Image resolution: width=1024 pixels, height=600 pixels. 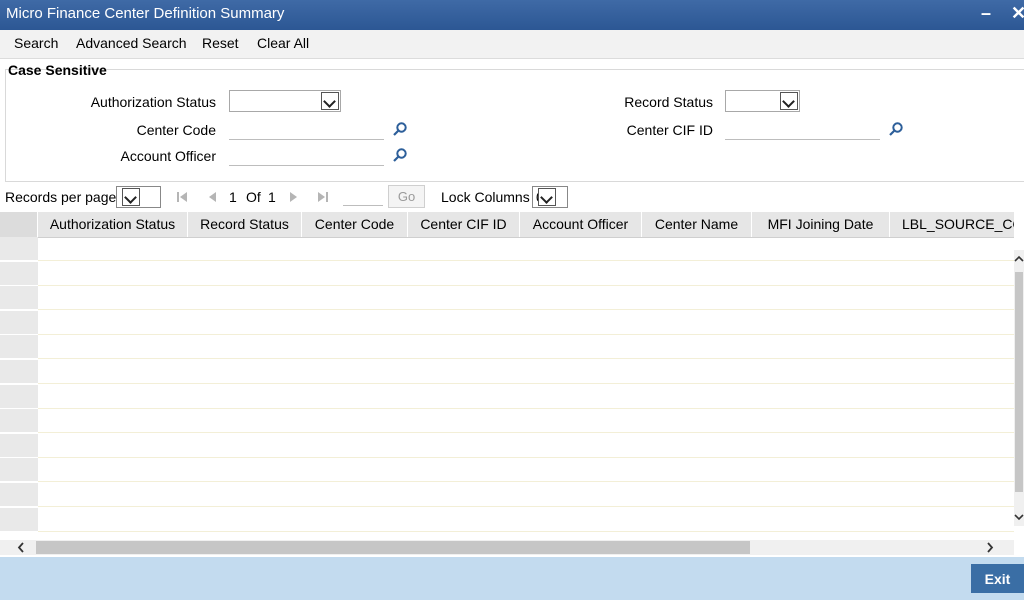 What do you see at coordinates (986, 13) in the screenshot?
I see `minimize-icon: –` at bounding box center [986, 13].